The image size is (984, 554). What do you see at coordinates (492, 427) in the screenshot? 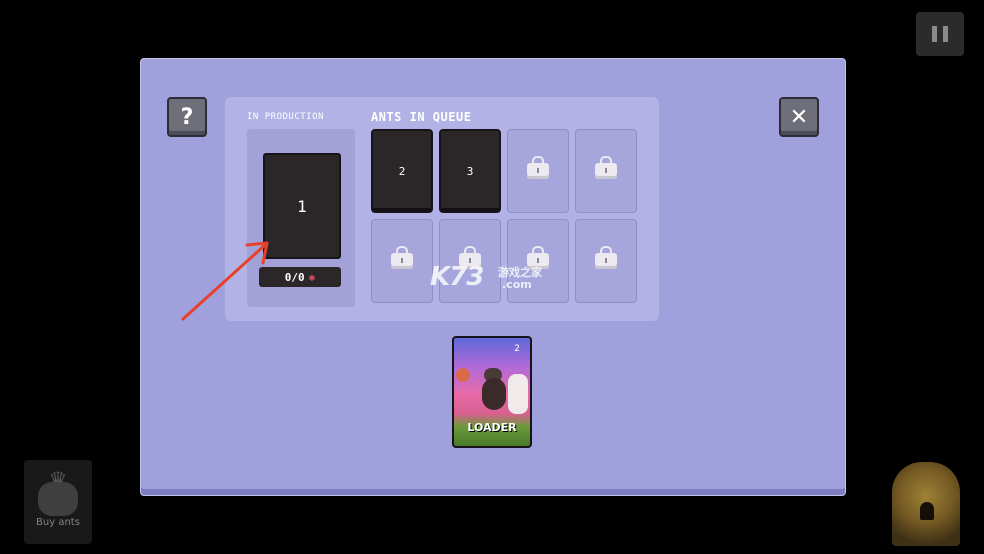
I see `card-name: LOADER` at bounding box center [492, 427].